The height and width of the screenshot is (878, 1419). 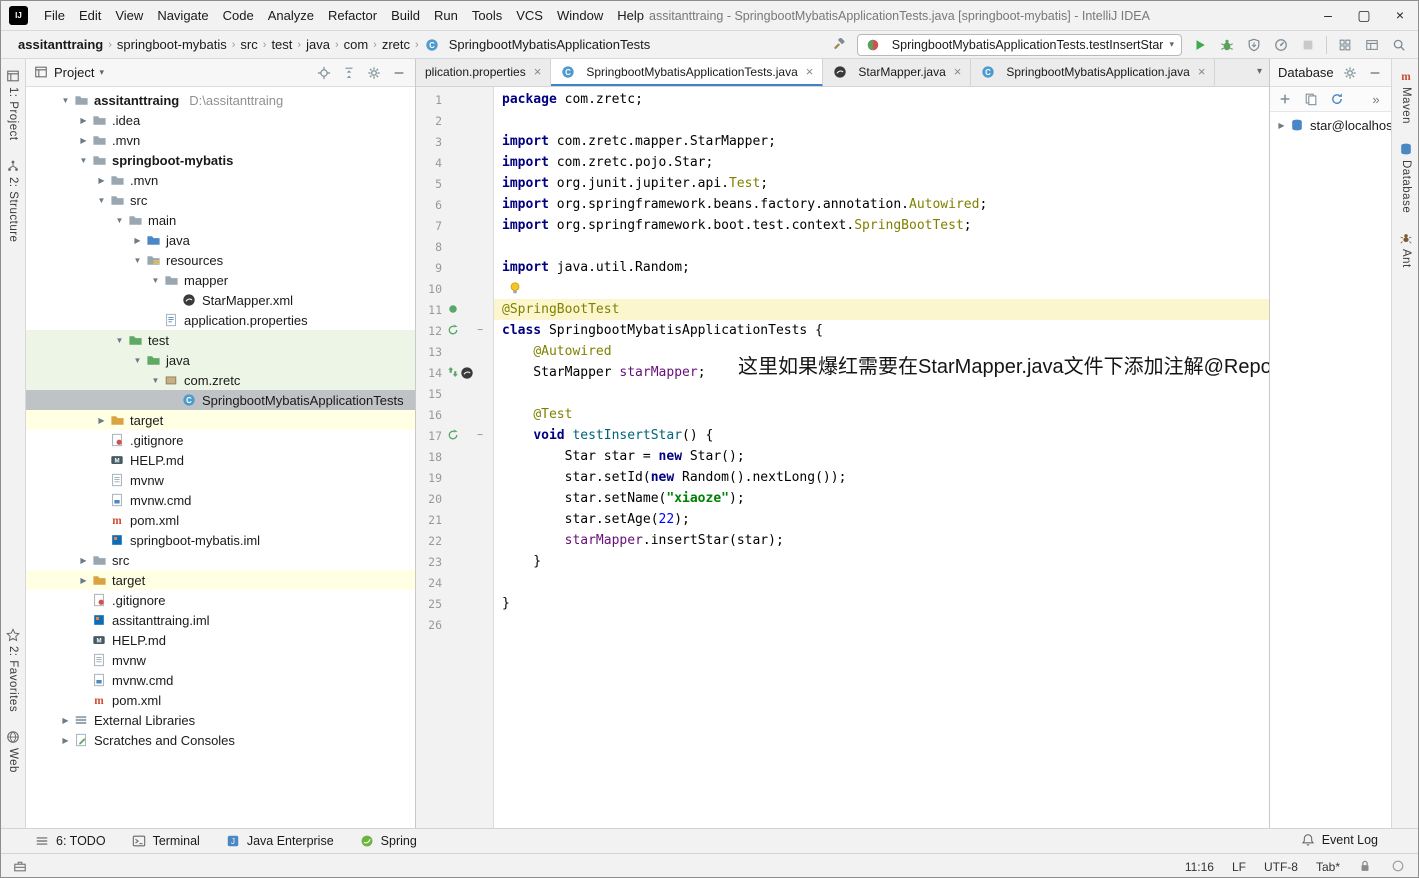 I want to click on tree-item-assitanttraing-iml: assitanttraing.iml, so click(x=220, y=620).